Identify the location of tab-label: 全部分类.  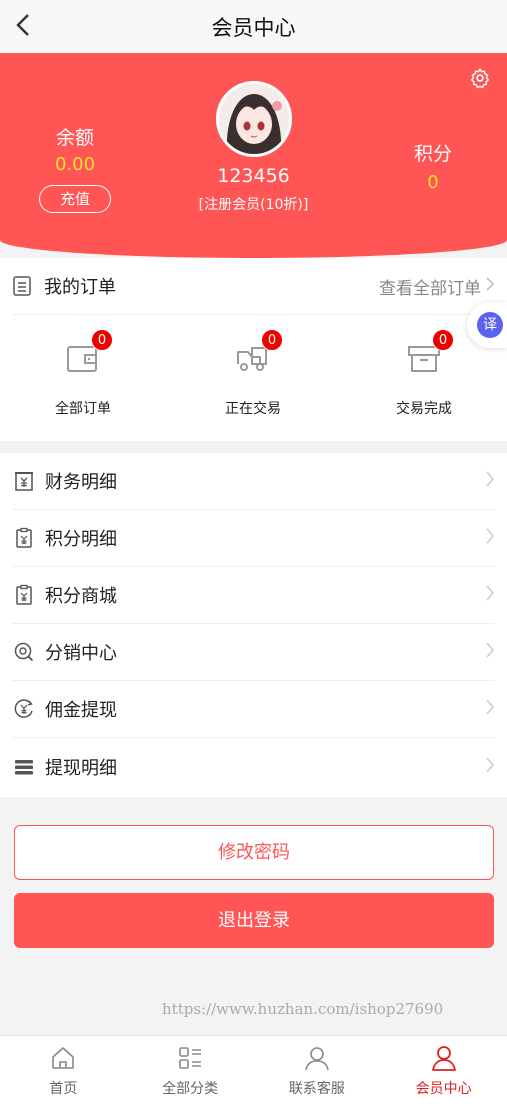
(190, 1089).